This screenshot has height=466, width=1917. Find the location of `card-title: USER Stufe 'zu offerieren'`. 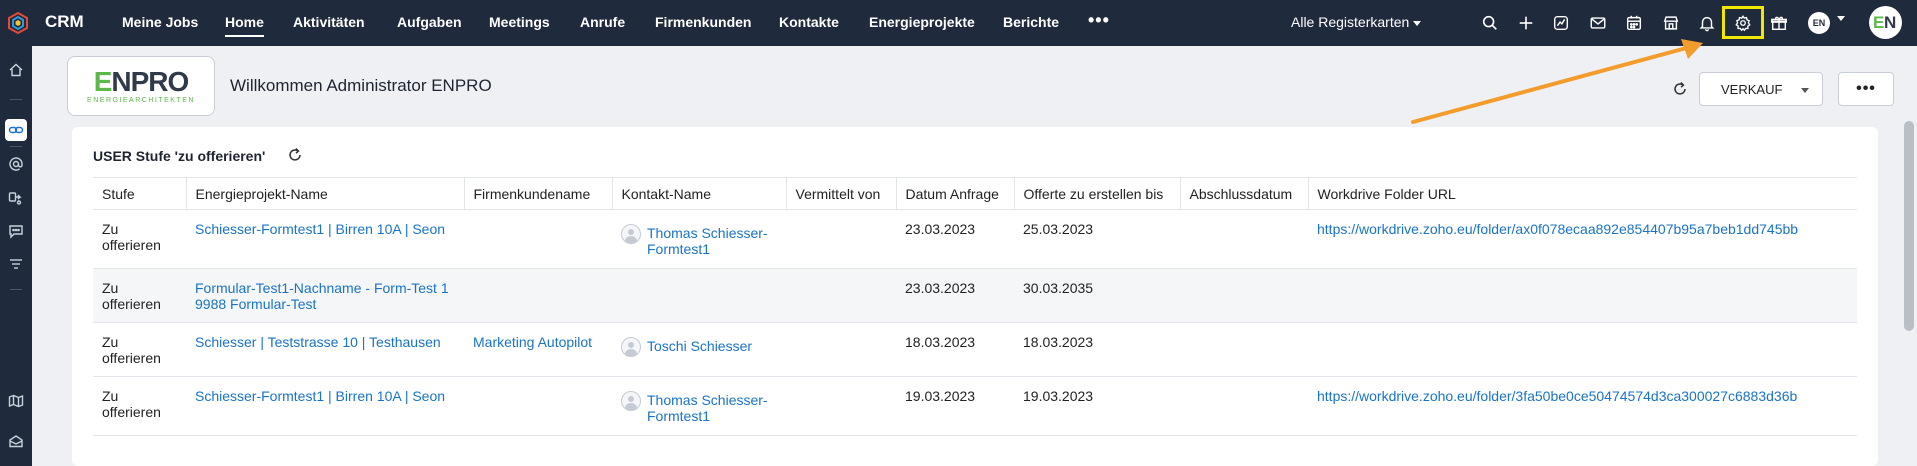

card-title: USER Stufe 'zu offerieren' is located at coordinates (179, 156).